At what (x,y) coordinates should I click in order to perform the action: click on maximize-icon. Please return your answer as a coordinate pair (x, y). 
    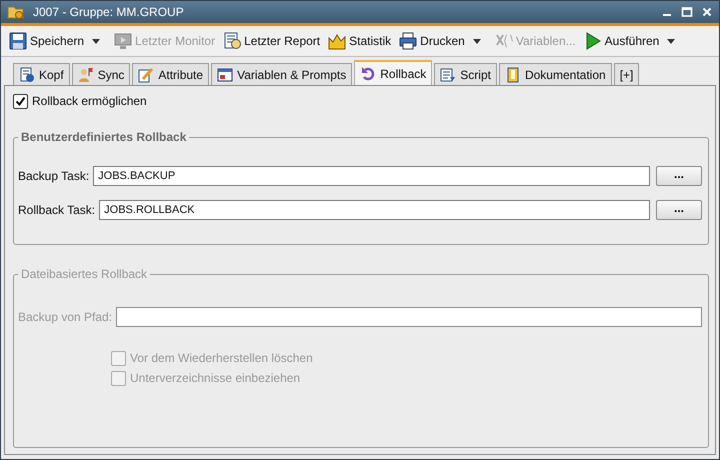
    Looking at the image, I should click on (687, 12).